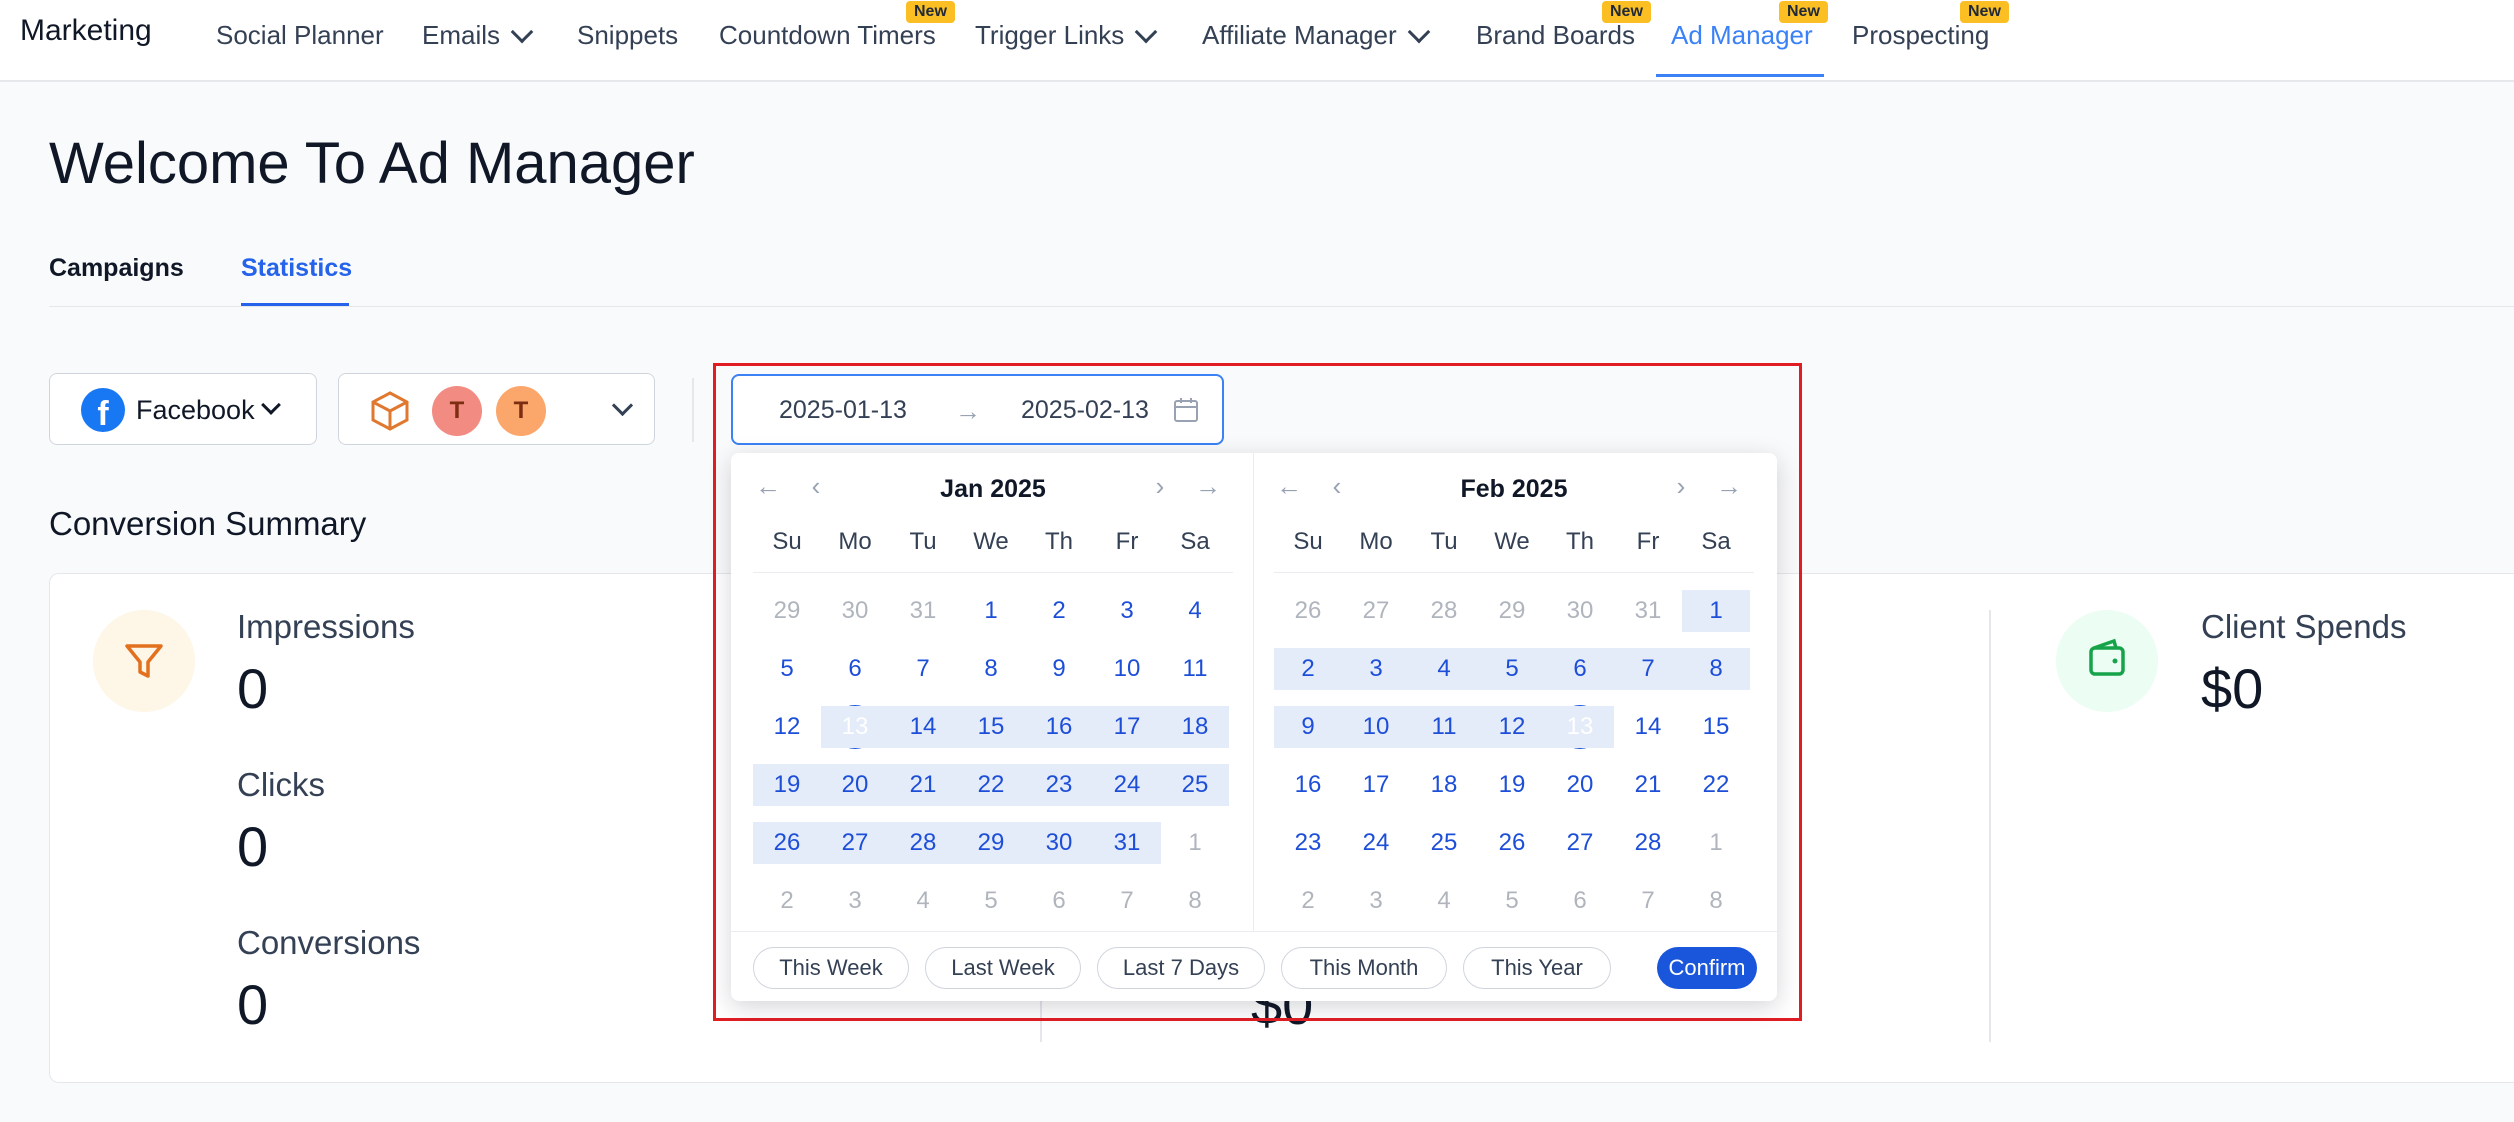  What do you see at coordinates (1127, 727) in the screenshot?
I see `calendar-day: 17` at bounding box center [1127, 727].